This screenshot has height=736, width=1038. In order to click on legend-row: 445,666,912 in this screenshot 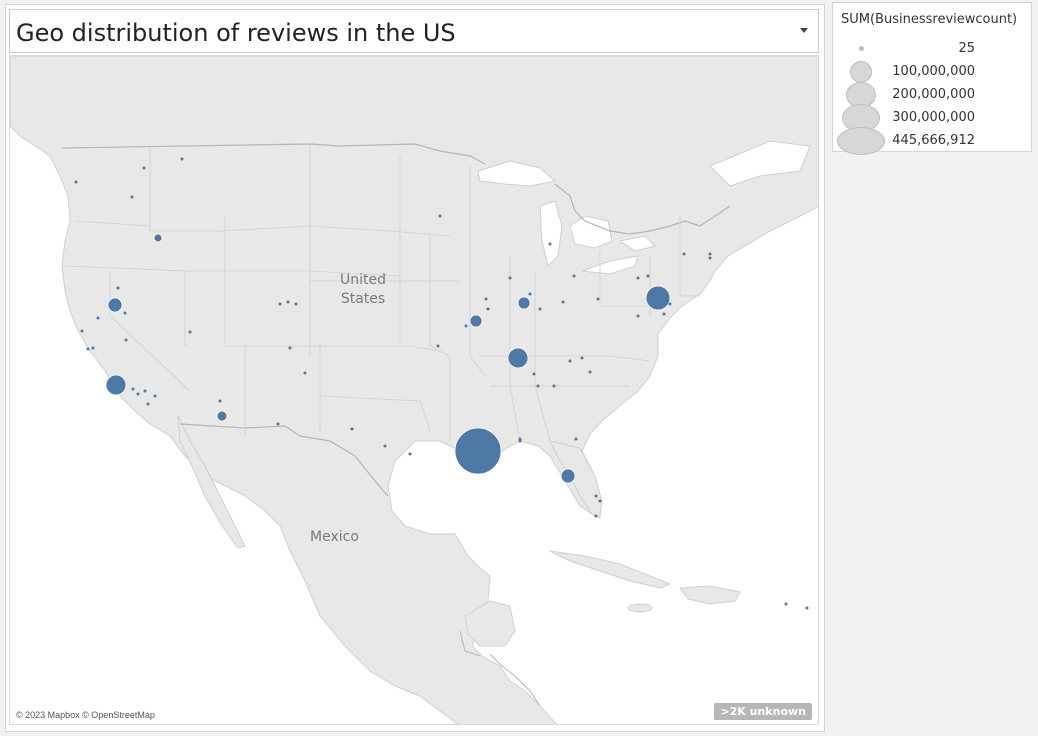, I will do `click(933, 141)`.